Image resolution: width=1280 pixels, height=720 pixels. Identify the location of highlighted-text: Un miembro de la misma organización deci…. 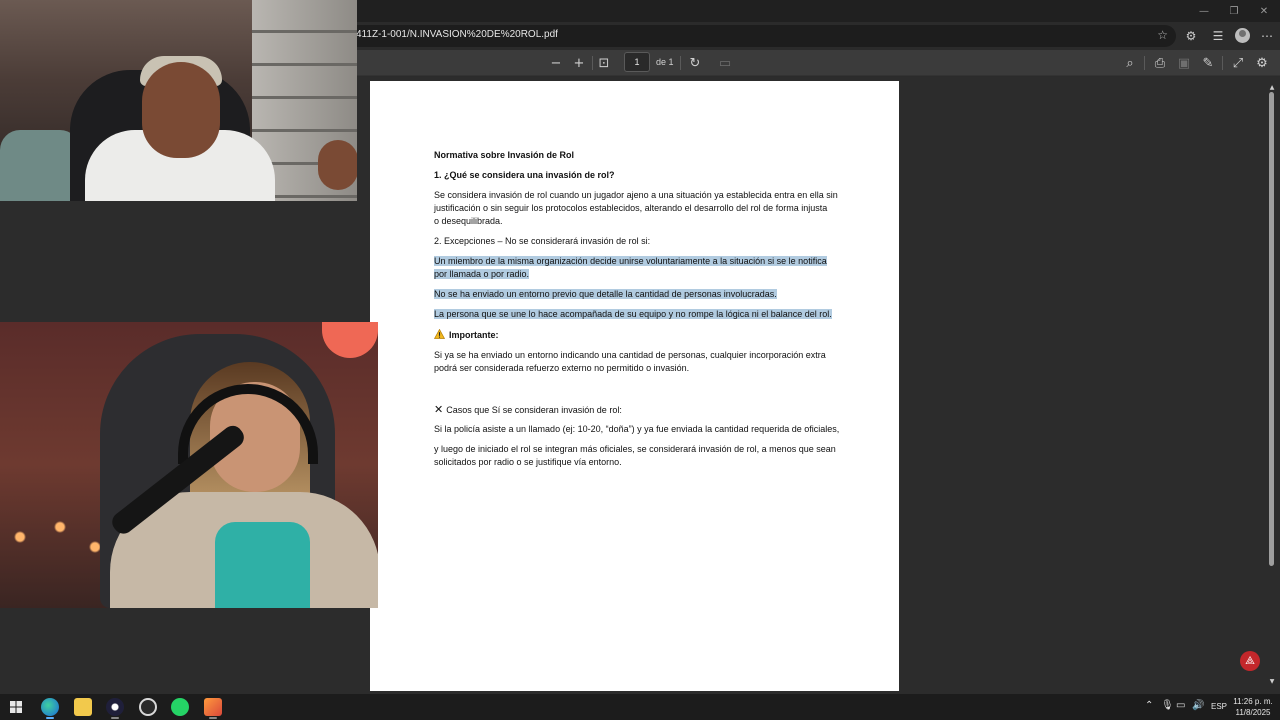
(630, 261).